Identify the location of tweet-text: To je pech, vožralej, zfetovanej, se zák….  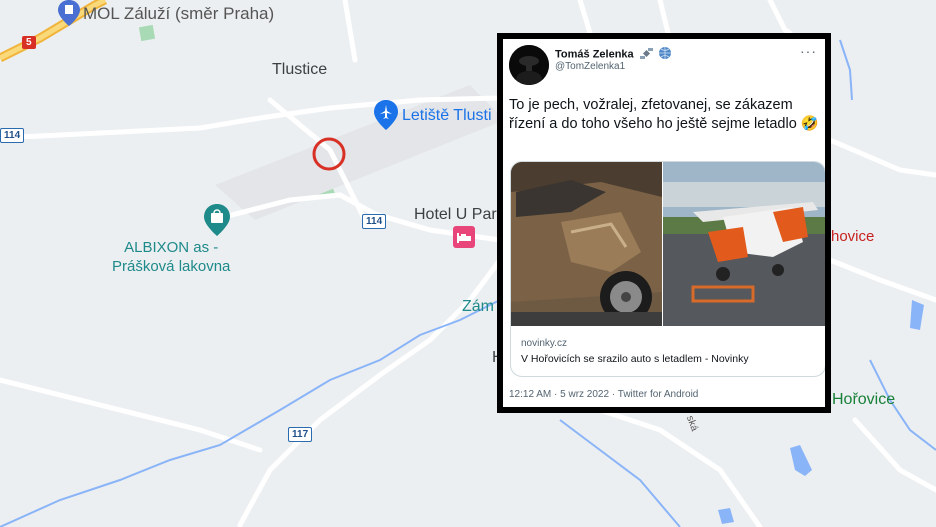
(664, 115).